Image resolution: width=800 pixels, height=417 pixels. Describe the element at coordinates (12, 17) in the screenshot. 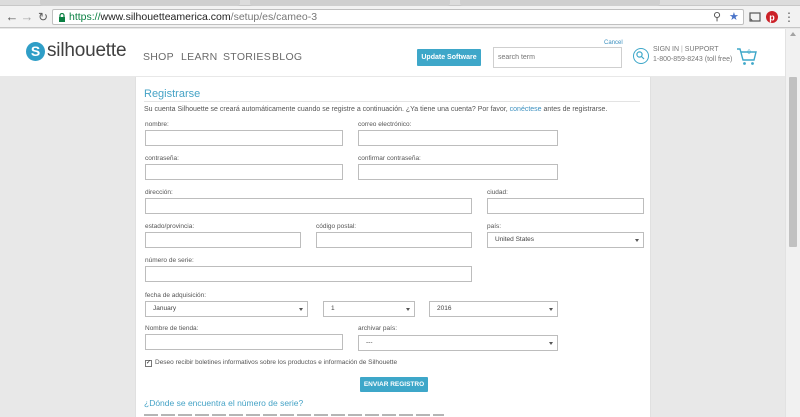

I see `back-icon: ←` at that location.